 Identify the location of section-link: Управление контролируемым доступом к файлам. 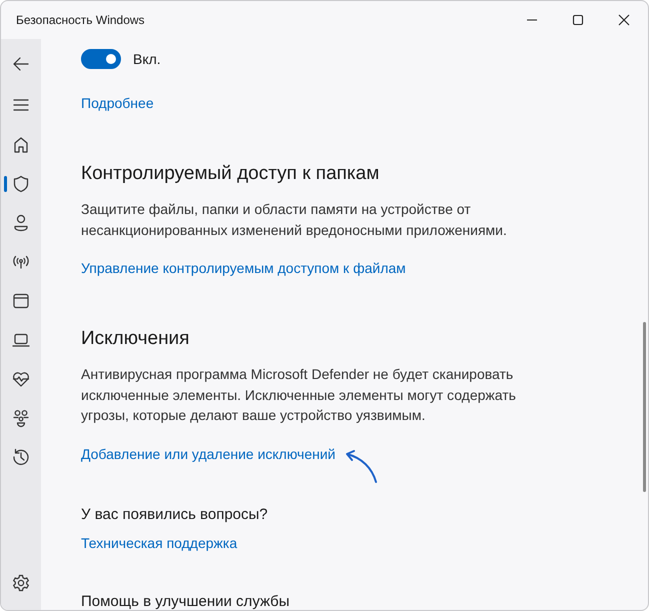
(243, 268).